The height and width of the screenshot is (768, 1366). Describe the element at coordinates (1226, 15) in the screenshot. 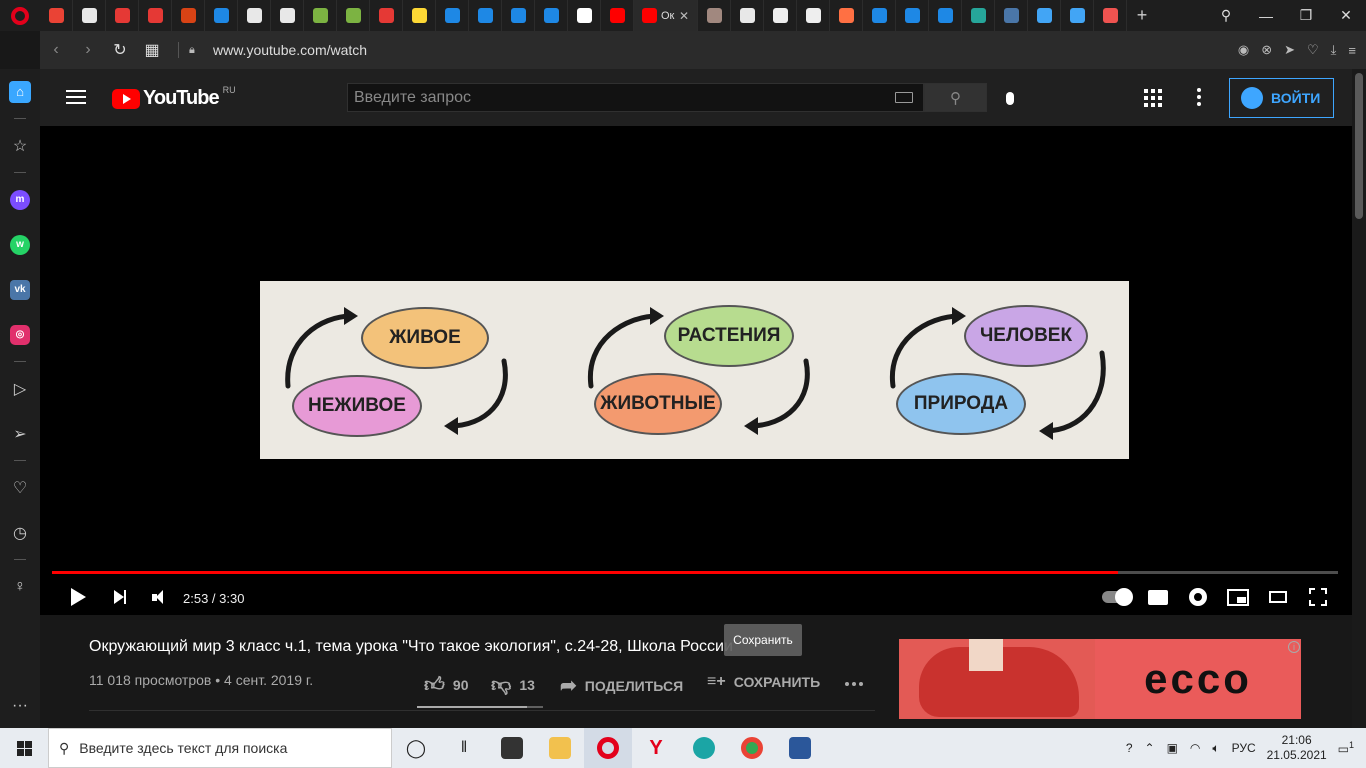

I see `search-tabs-icon: ⚲` at that location.